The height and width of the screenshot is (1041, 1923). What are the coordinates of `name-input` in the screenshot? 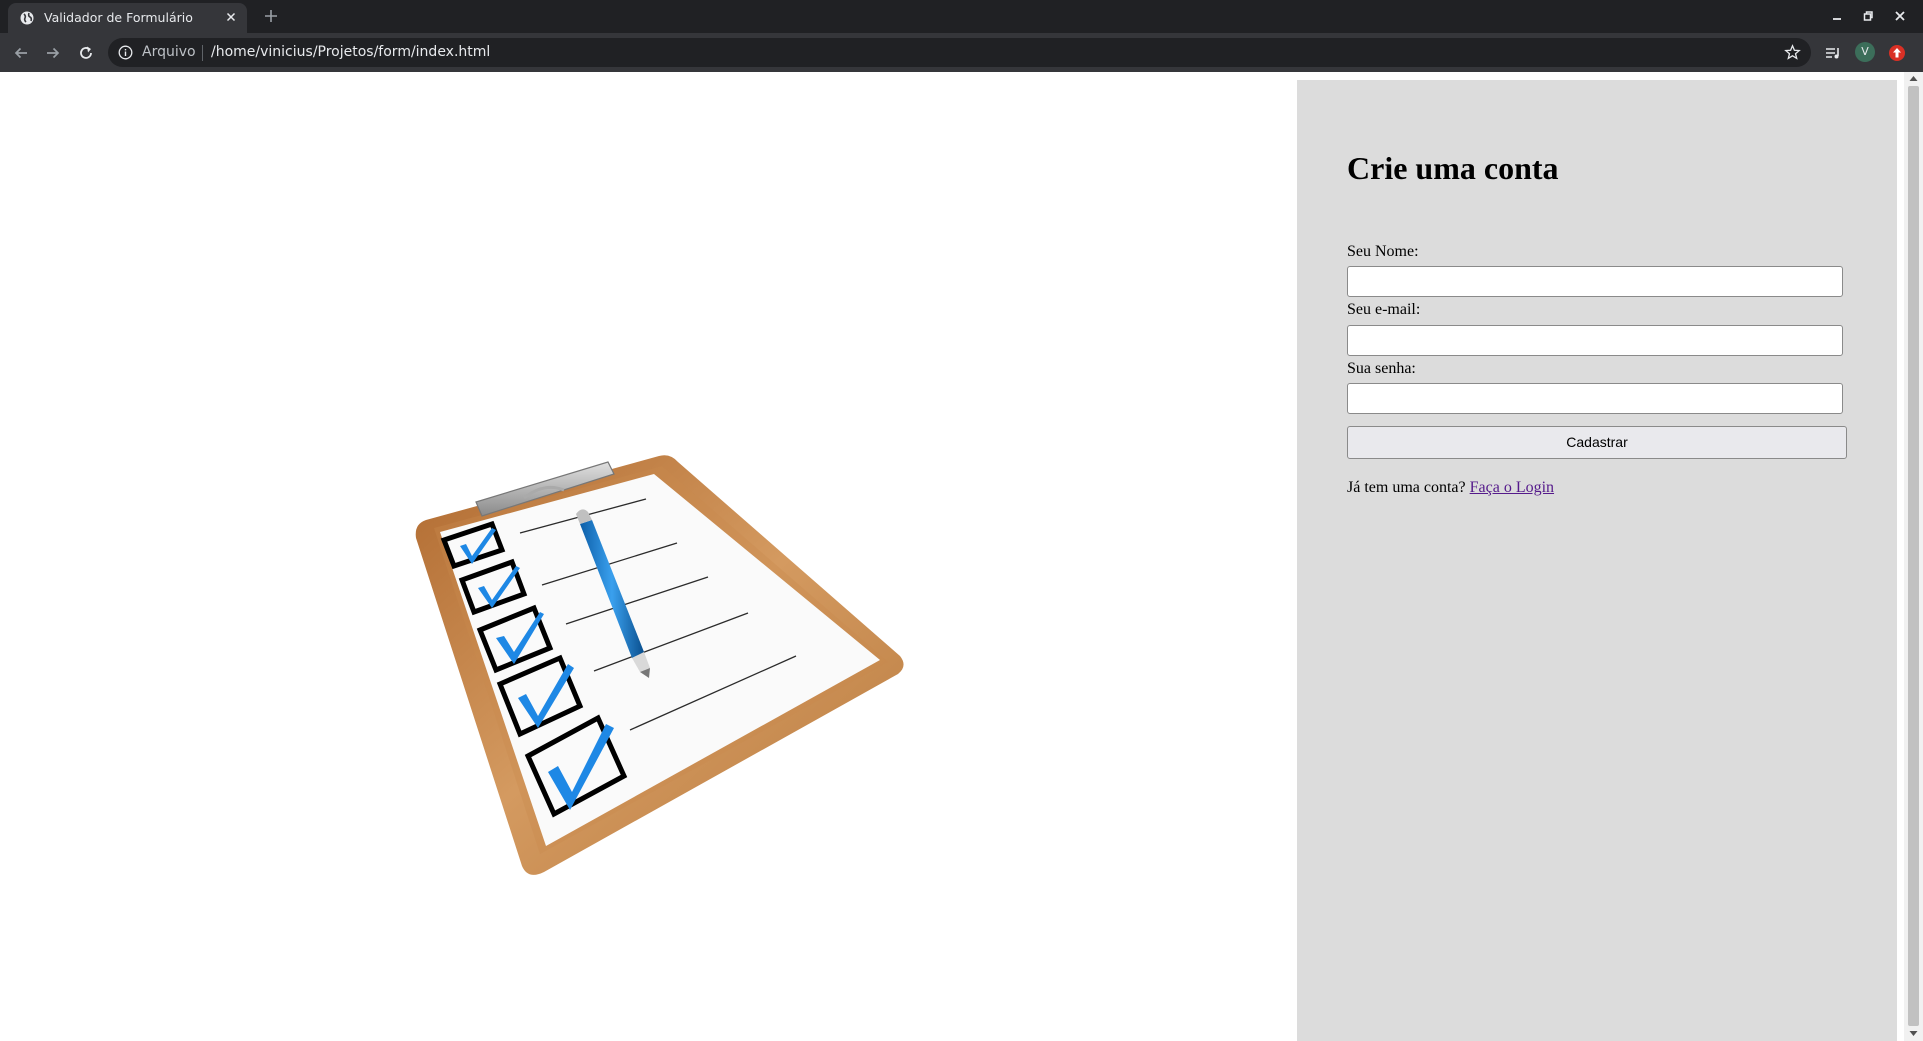 It's located at (1595, 281).